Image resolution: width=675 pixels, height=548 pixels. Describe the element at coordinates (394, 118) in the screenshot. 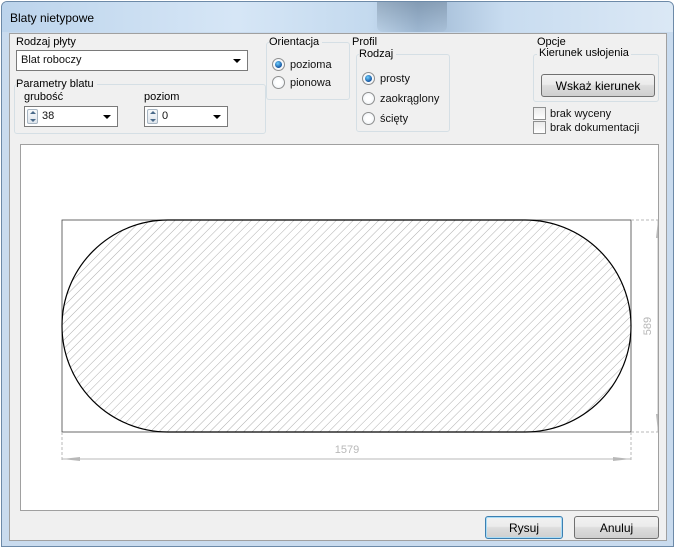

I see `radio-sciety-label: ścięty` at that location.